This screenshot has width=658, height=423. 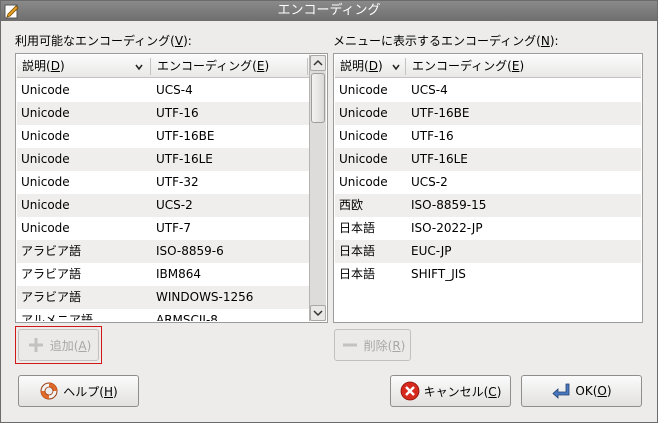 What do you see at coordinates (488, 274) in the screenshot?
I see `list-item: 日本語 SHIFT_JIS` at bounding box center [488, 274].